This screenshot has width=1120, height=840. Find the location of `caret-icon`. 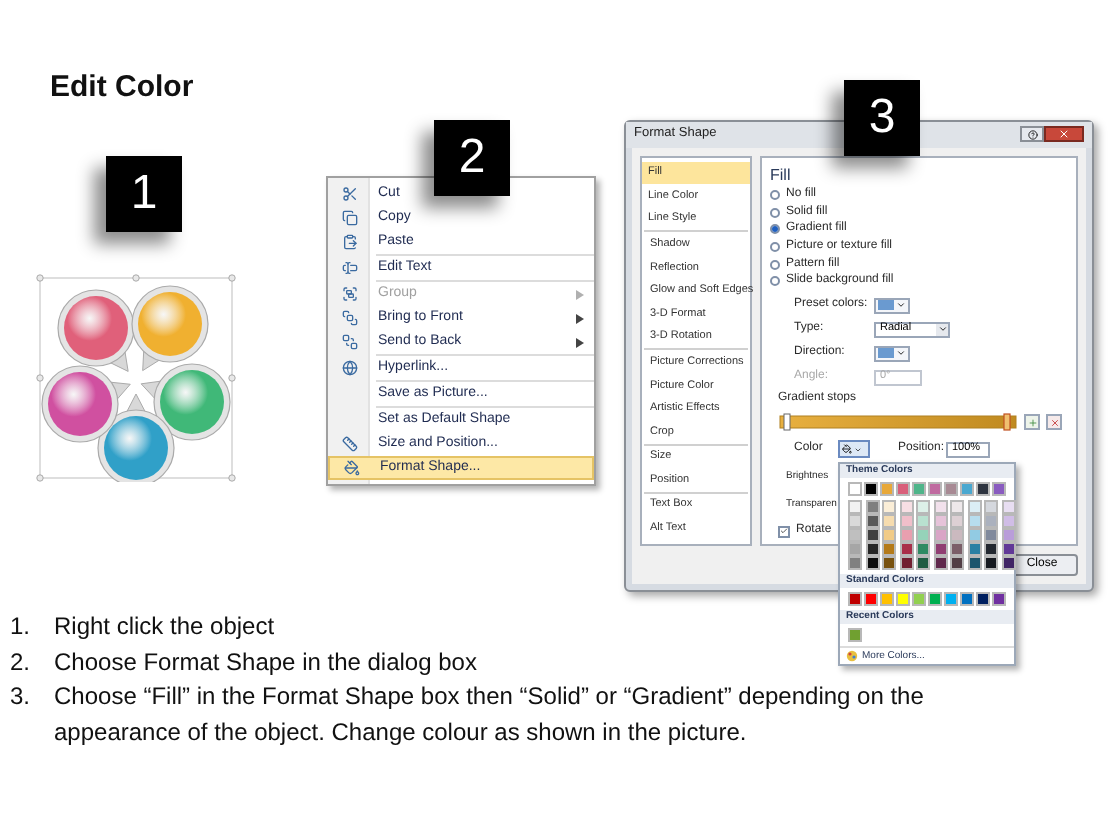

caret-icon is located at coordinates (901, 353).